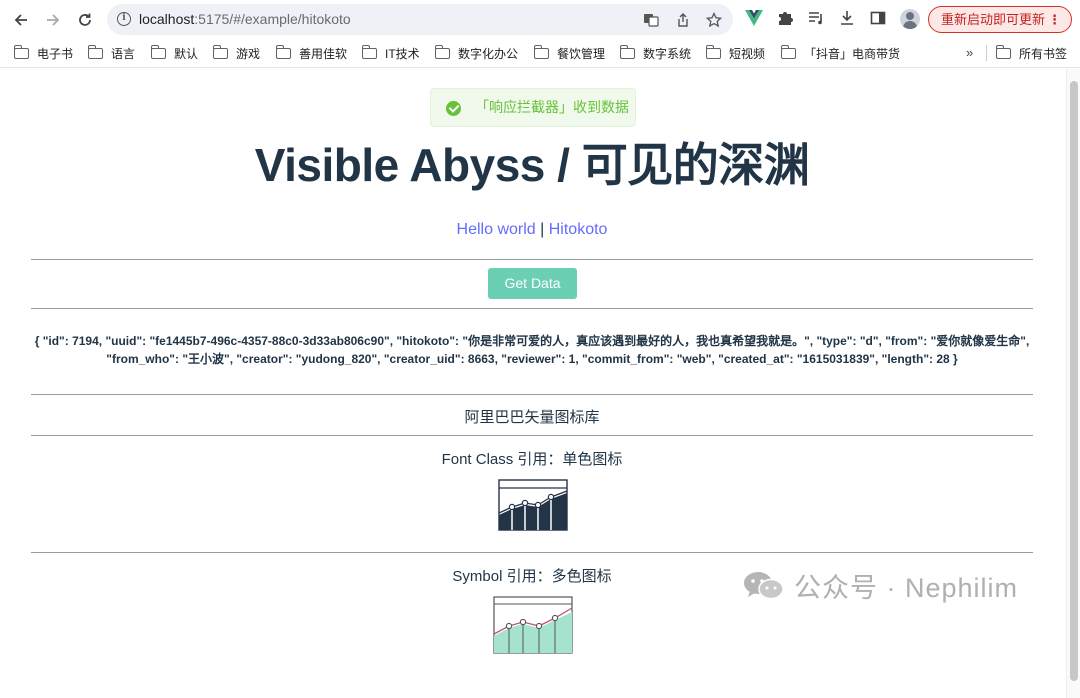  I want to click on side-panel-icon, so click(878, 19).